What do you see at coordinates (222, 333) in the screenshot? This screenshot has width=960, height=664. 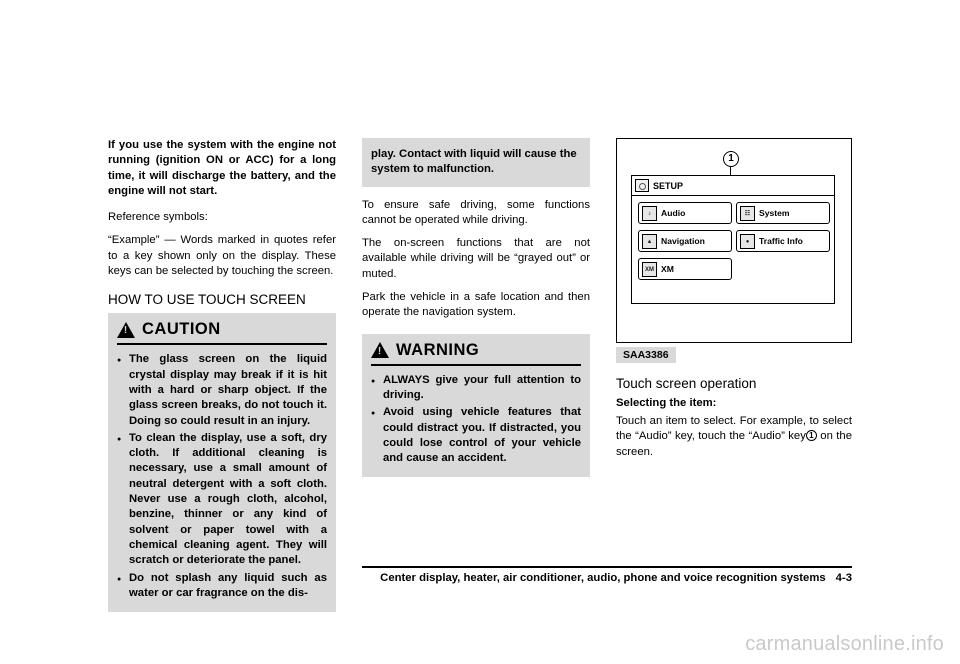 I see `caution-header: CAUTION` at bounding box center [222, 333].